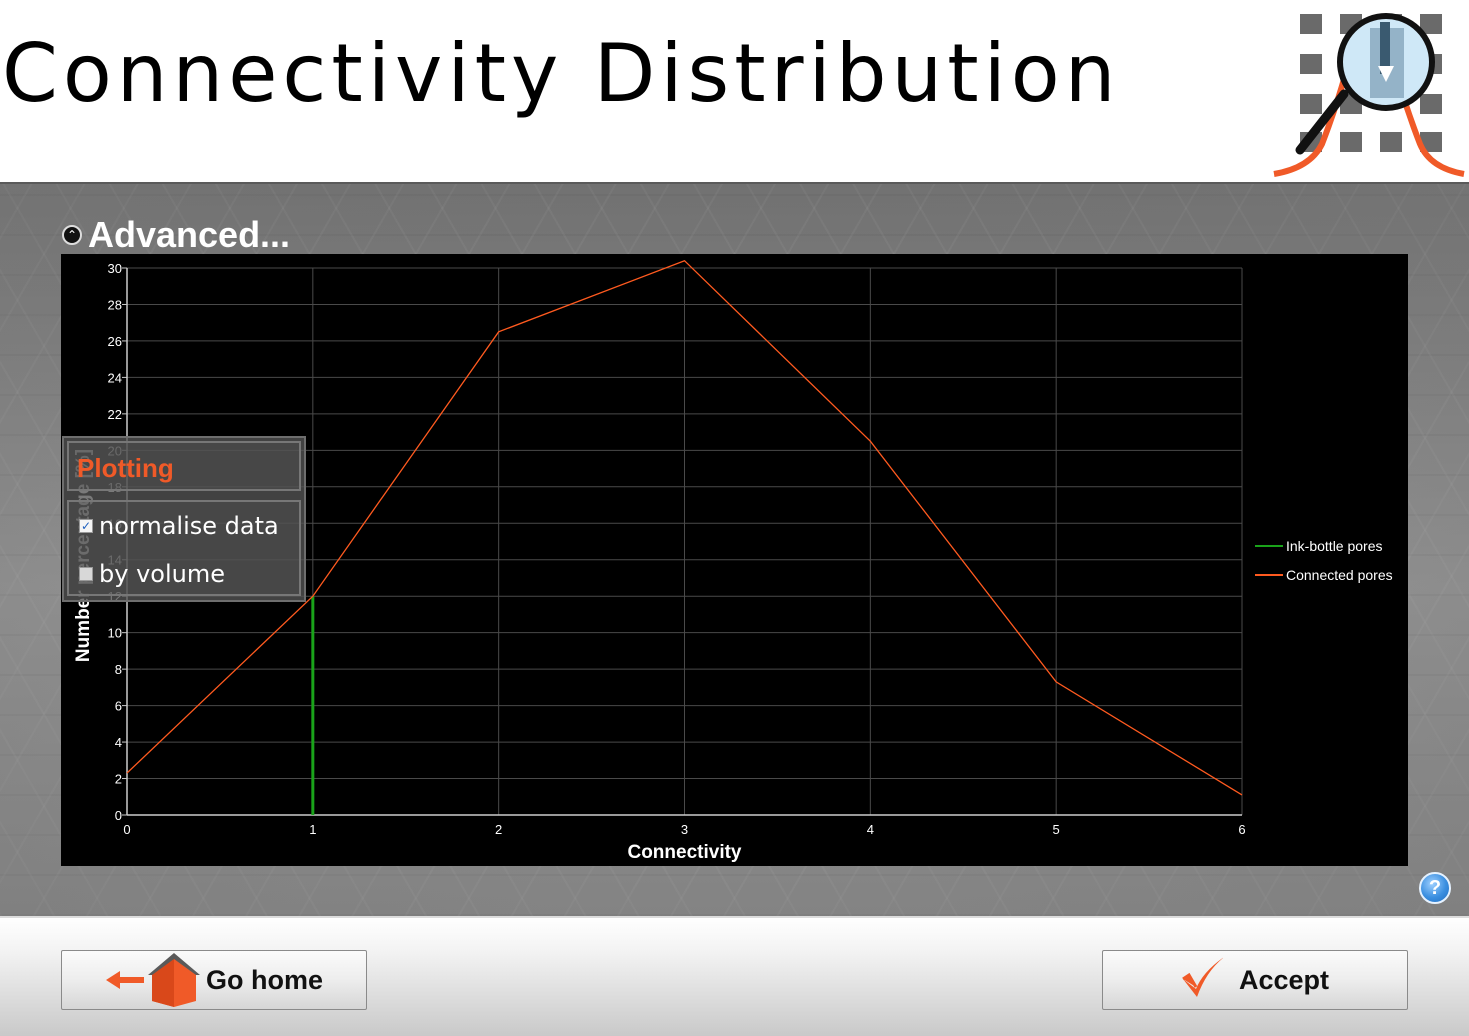 The height and width of the screenshot is (1036, 1469). What do you see at coordinates (1334, 546) in the screenshot?
I see `legend-label: Ink-bottle pores` at bounding box center [1334, 546].